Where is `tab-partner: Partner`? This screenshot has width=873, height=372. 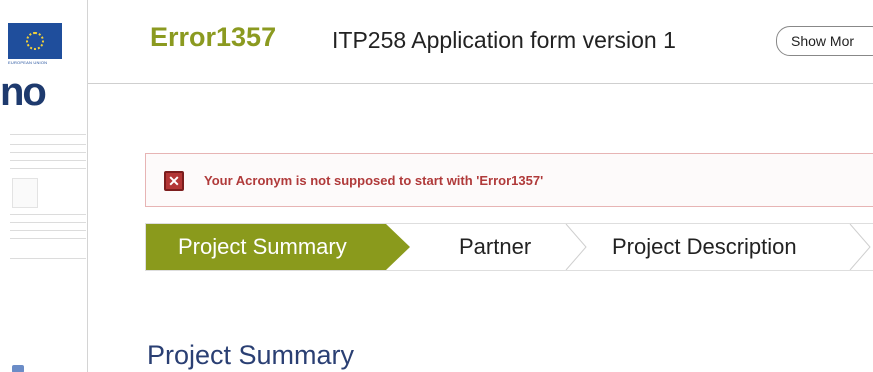
tab-partner: Partner is located at coordinates (481, 247).